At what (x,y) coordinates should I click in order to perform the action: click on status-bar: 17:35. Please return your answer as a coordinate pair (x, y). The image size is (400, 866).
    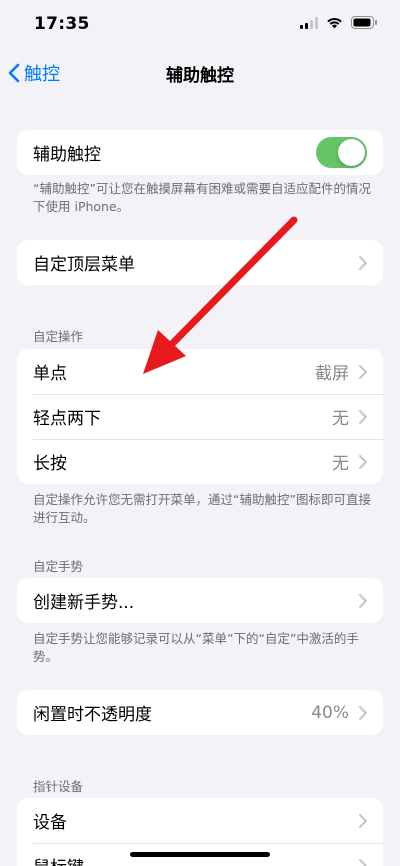
    Looking at the image, I should click on (200, 25).